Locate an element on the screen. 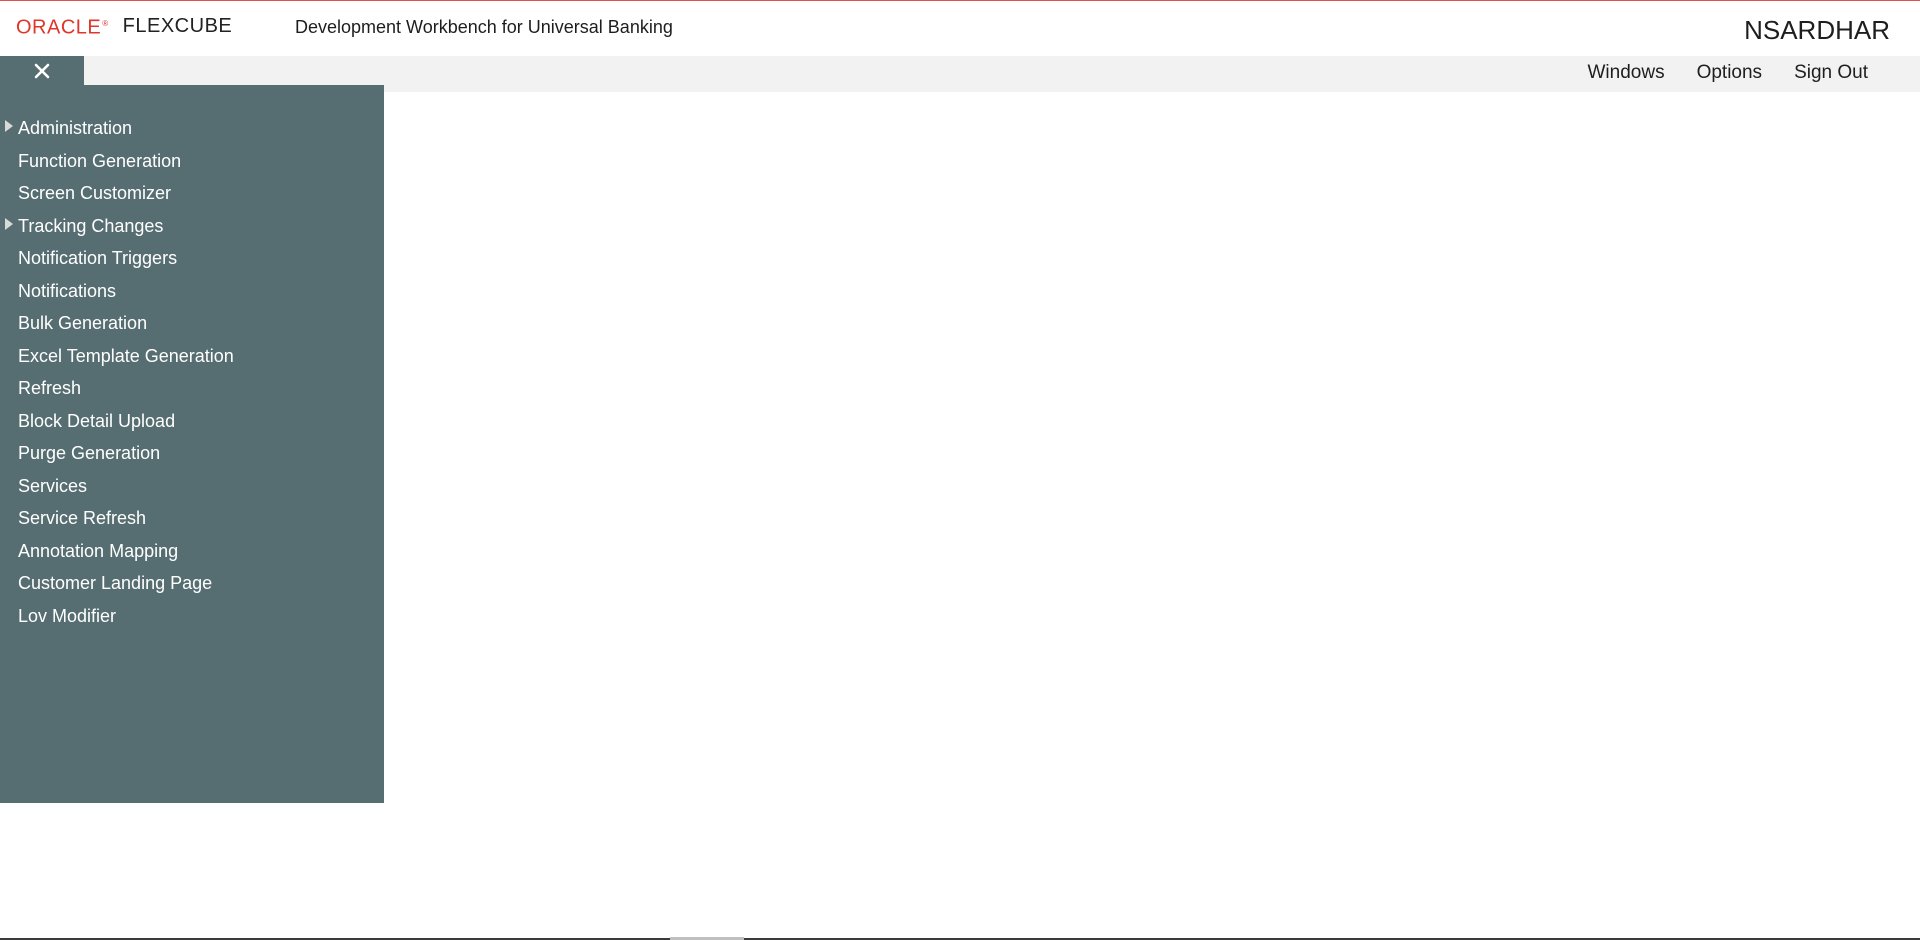  sidebar-item-label: Notification Triggers is located at coordinates (98, 258).